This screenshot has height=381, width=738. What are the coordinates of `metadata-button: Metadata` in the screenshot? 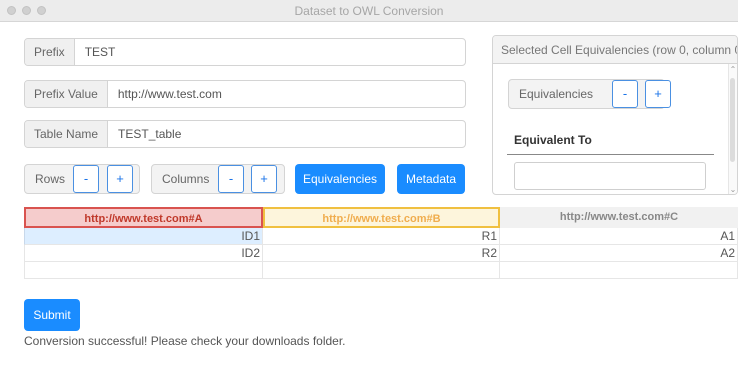 It's located at (431, 179).